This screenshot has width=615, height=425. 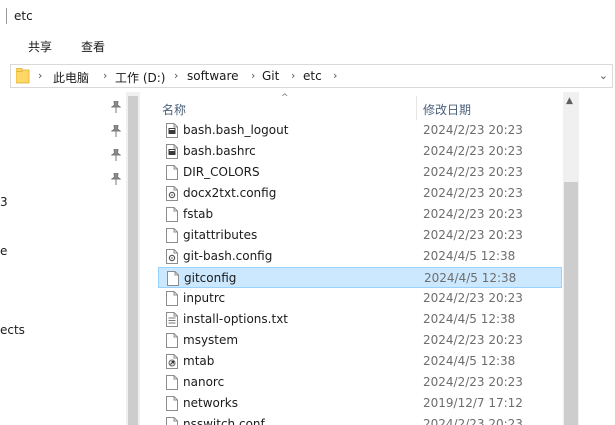 What do you see at coordinates (213, 76) in the screenshot?
I see `breadcrumb-software: software` at bounding box center [213, 76].